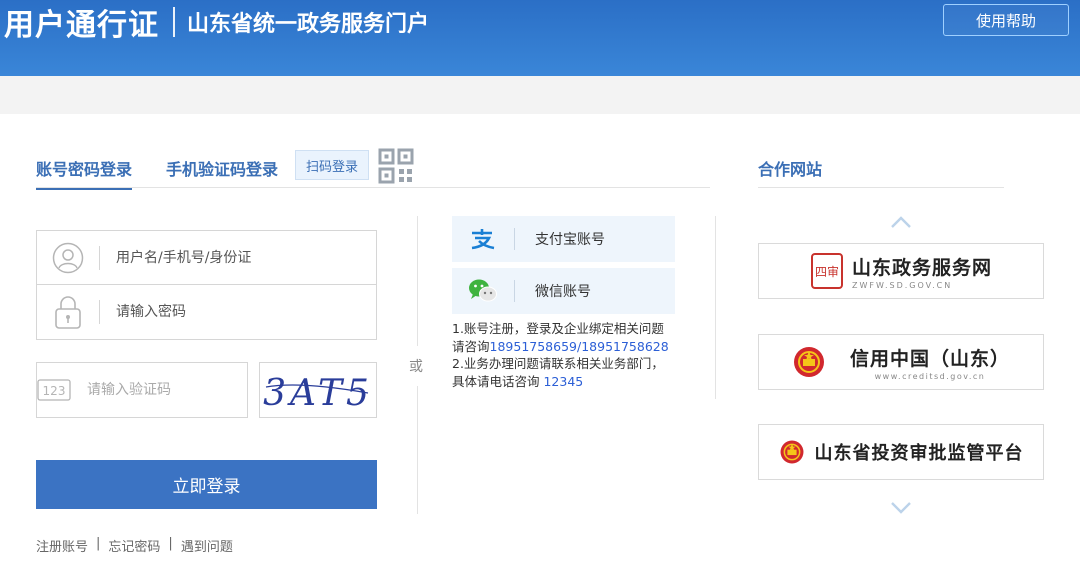 This screenshot has width=1080, height=567. I want to click on captcha-text: 3AT5, so click(318, 393).